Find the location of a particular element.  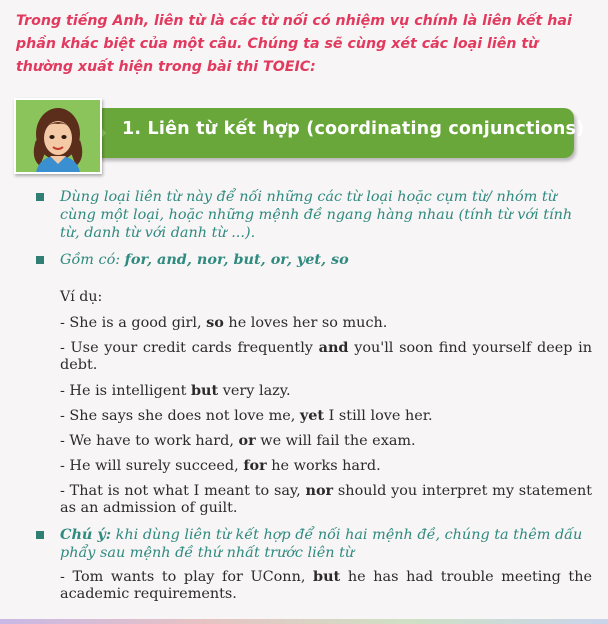

example-text: - We have to work hard, is located at coordinates (149, 441).